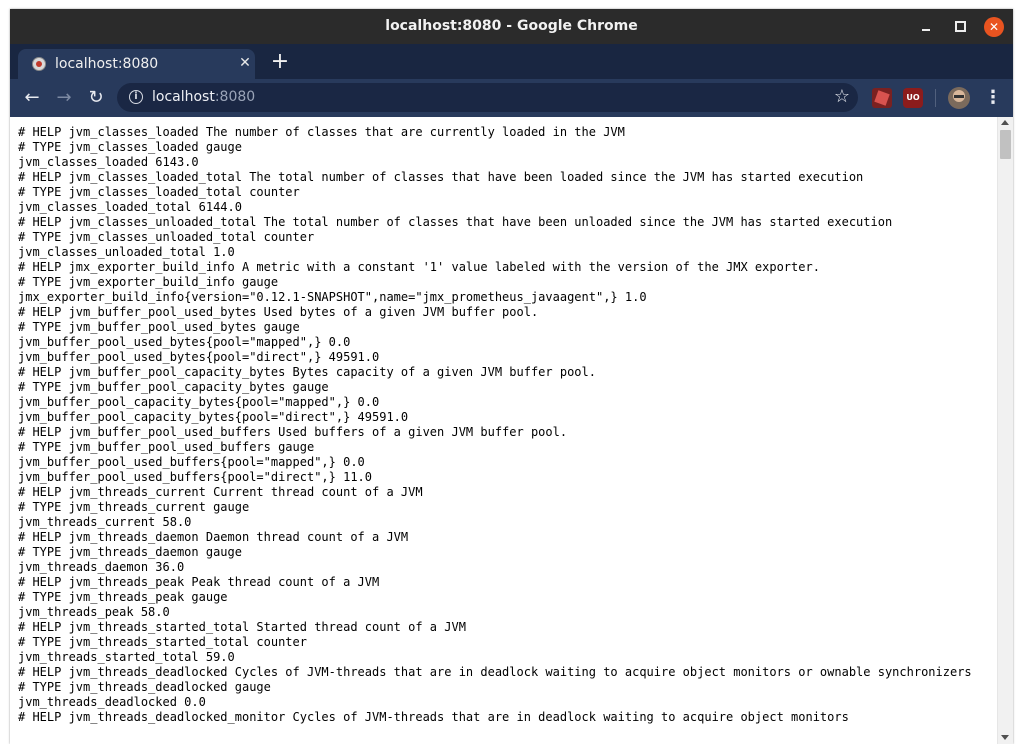 The width and height of the screenshot is (1022, 744). I want to click on tab-strip: localhost:8080 ✕ +, so click(511, 61).